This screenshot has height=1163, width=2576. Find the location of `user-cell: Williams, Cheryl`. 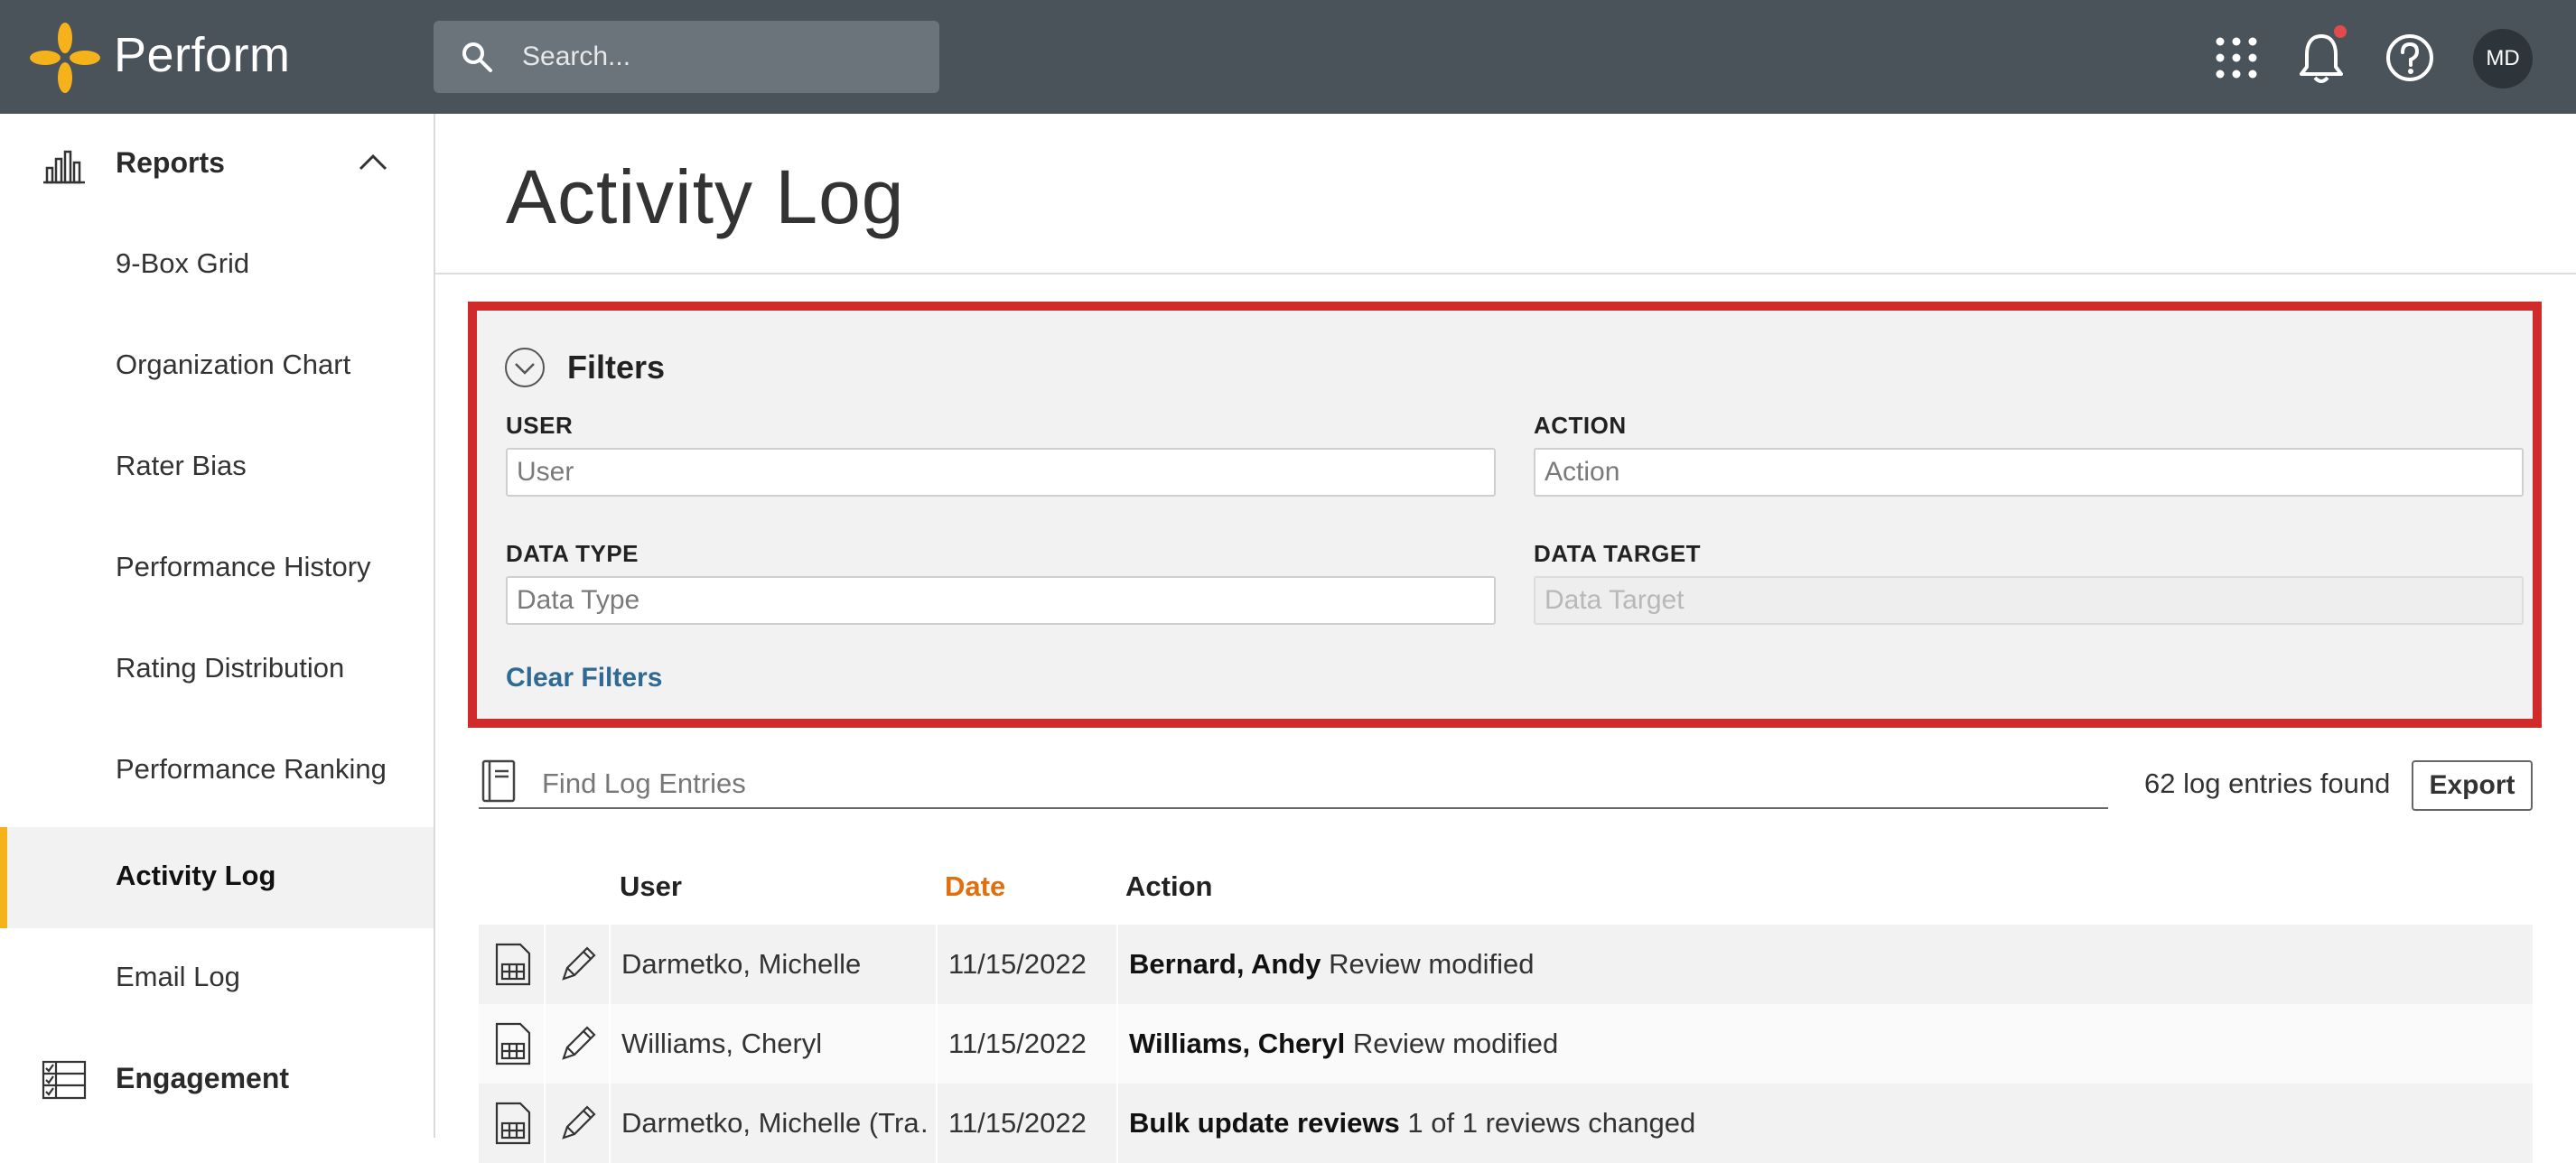

user-cell: Williams, Cheryl is located at coordinates (774, 1044).